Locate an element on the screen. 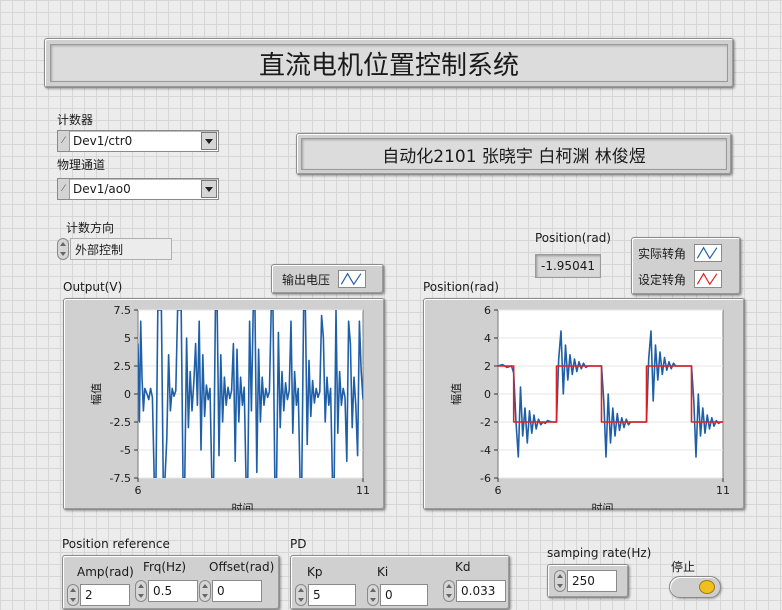  sampling-value: 250 is located at coordinates (592, 581).